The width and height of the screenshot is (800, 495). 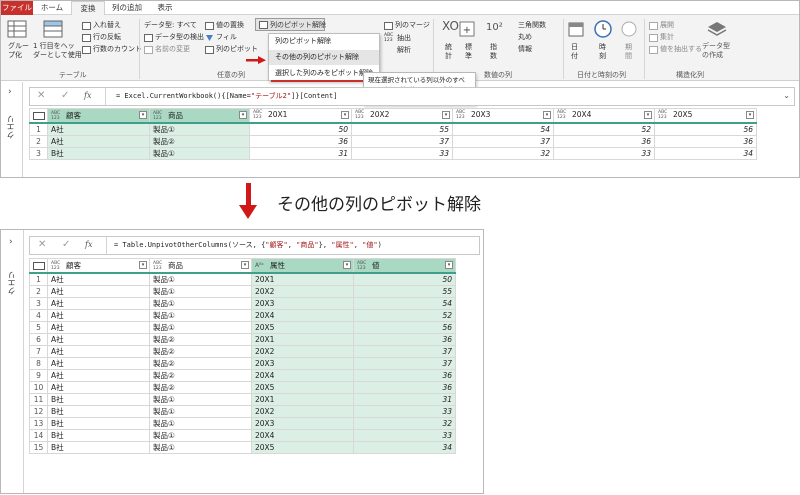 What do you see at coordinates (242, 315) in the screenshot?
I see `table-row: 4 A社 製品① 20X4 52` at bounding box center [242, 315].